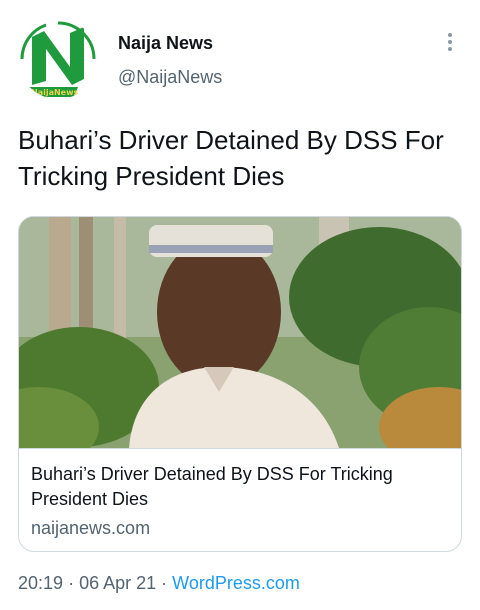 The image size is (480, 610). Describe the element at coordinates (236, 583) in the screenshot. I see `tweet-source: WordPress.com` at that location.